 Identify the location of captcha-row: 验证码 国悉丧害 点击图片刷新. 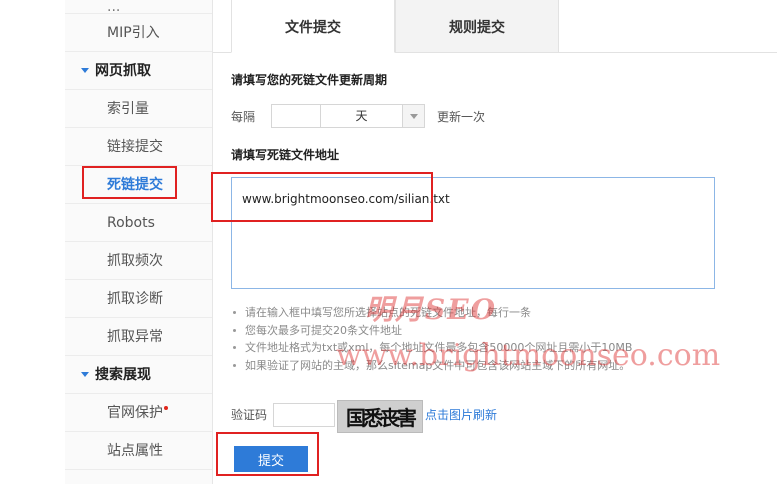
(364, 415).